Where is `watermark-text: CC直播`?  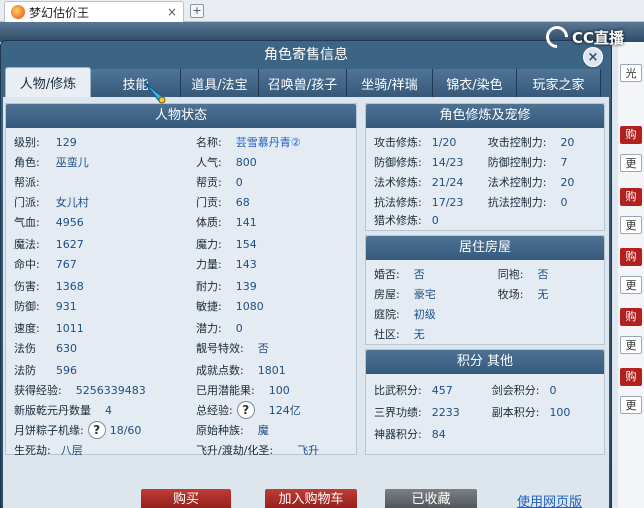
watermark-text: CC直播 is located at coordinates (597, 37).